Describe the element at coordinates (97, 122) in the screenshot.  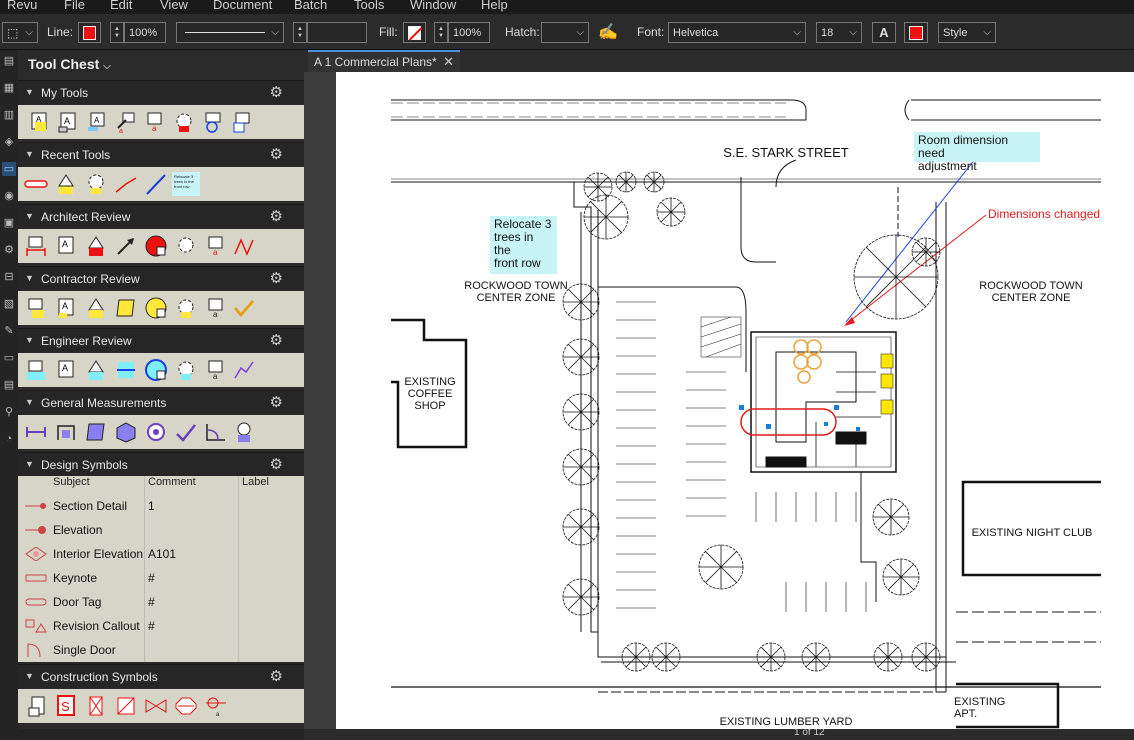
I see `callout-tool: A` at that location.